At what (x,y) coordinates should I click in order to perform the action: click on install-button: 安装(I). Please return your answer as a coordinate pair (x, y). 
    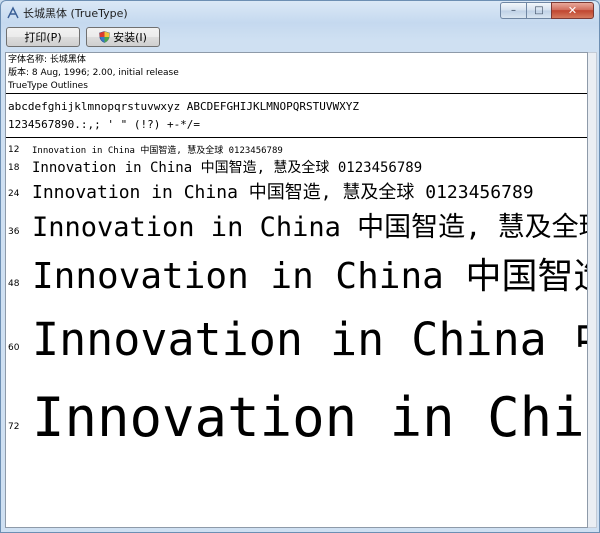
    Looking at the image, I should click on (123, 37).